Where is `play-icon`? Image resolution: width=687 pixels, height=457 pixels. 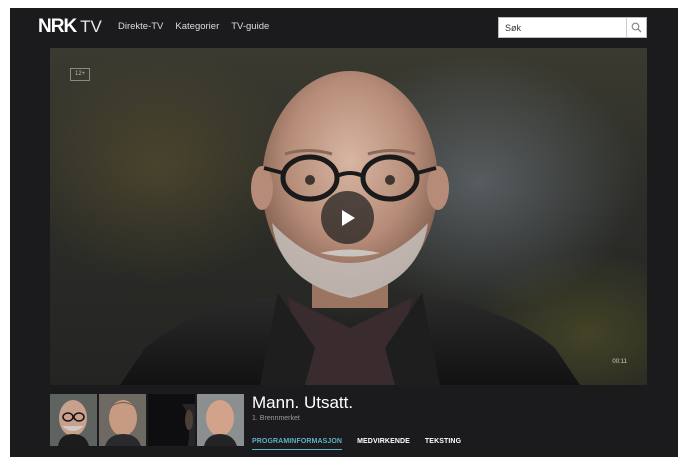 play-icon is located at coordinates (348, 217).